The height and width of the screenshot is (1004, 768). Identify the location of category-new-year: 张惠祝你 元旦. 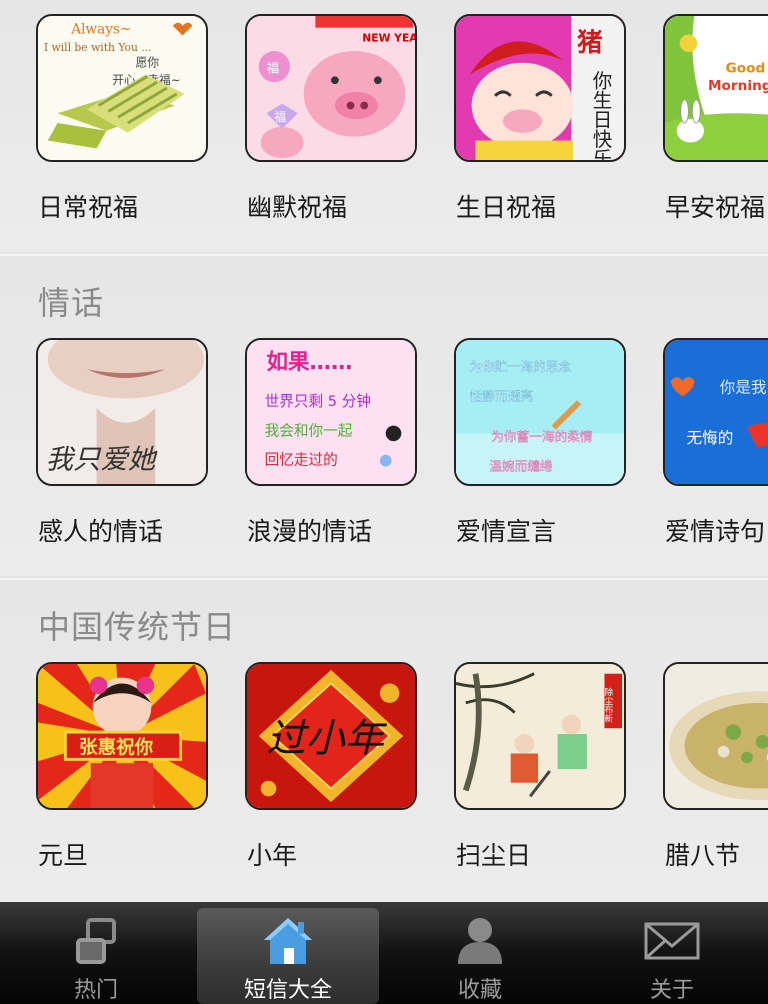
(123, 777).